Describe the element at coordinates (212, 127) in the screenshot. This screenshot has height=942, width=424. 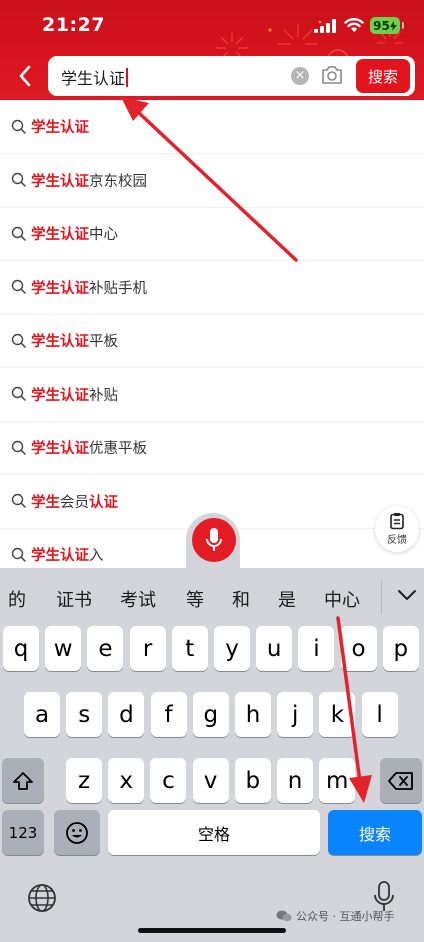
I see `suggestion-item: 学生认证` at that location.